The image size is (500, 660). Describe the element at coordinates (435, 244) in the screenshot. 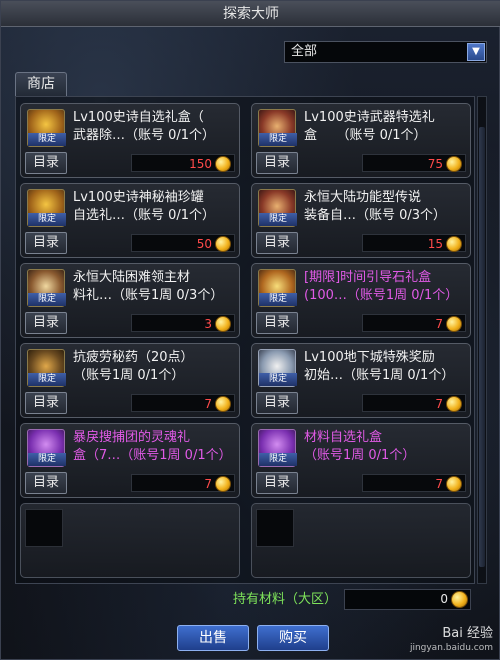

I see `item-price: 15` at that location.